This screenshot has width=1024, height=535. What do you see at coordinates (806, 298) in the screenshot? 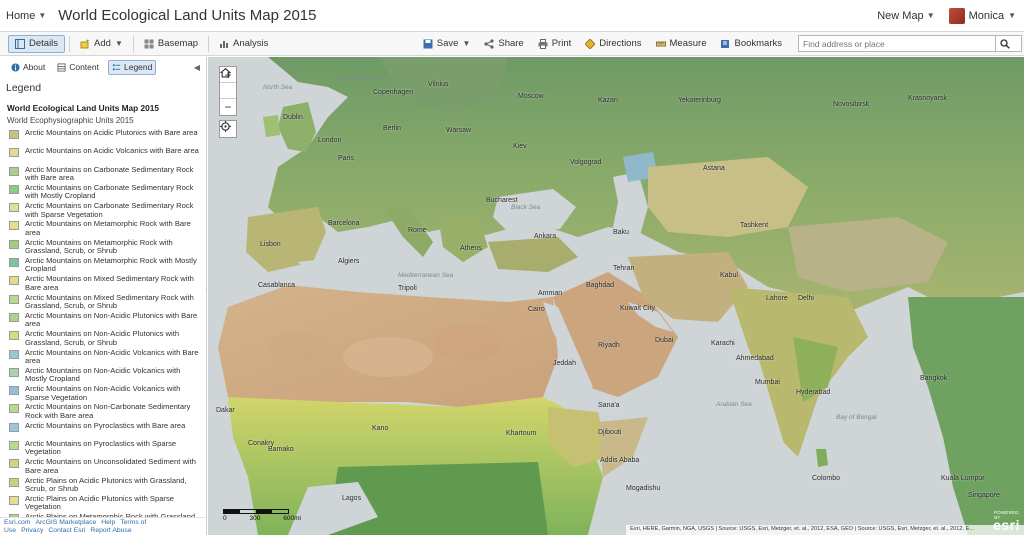
I see `city-label: Delhi` at bounding box center [806, 298].